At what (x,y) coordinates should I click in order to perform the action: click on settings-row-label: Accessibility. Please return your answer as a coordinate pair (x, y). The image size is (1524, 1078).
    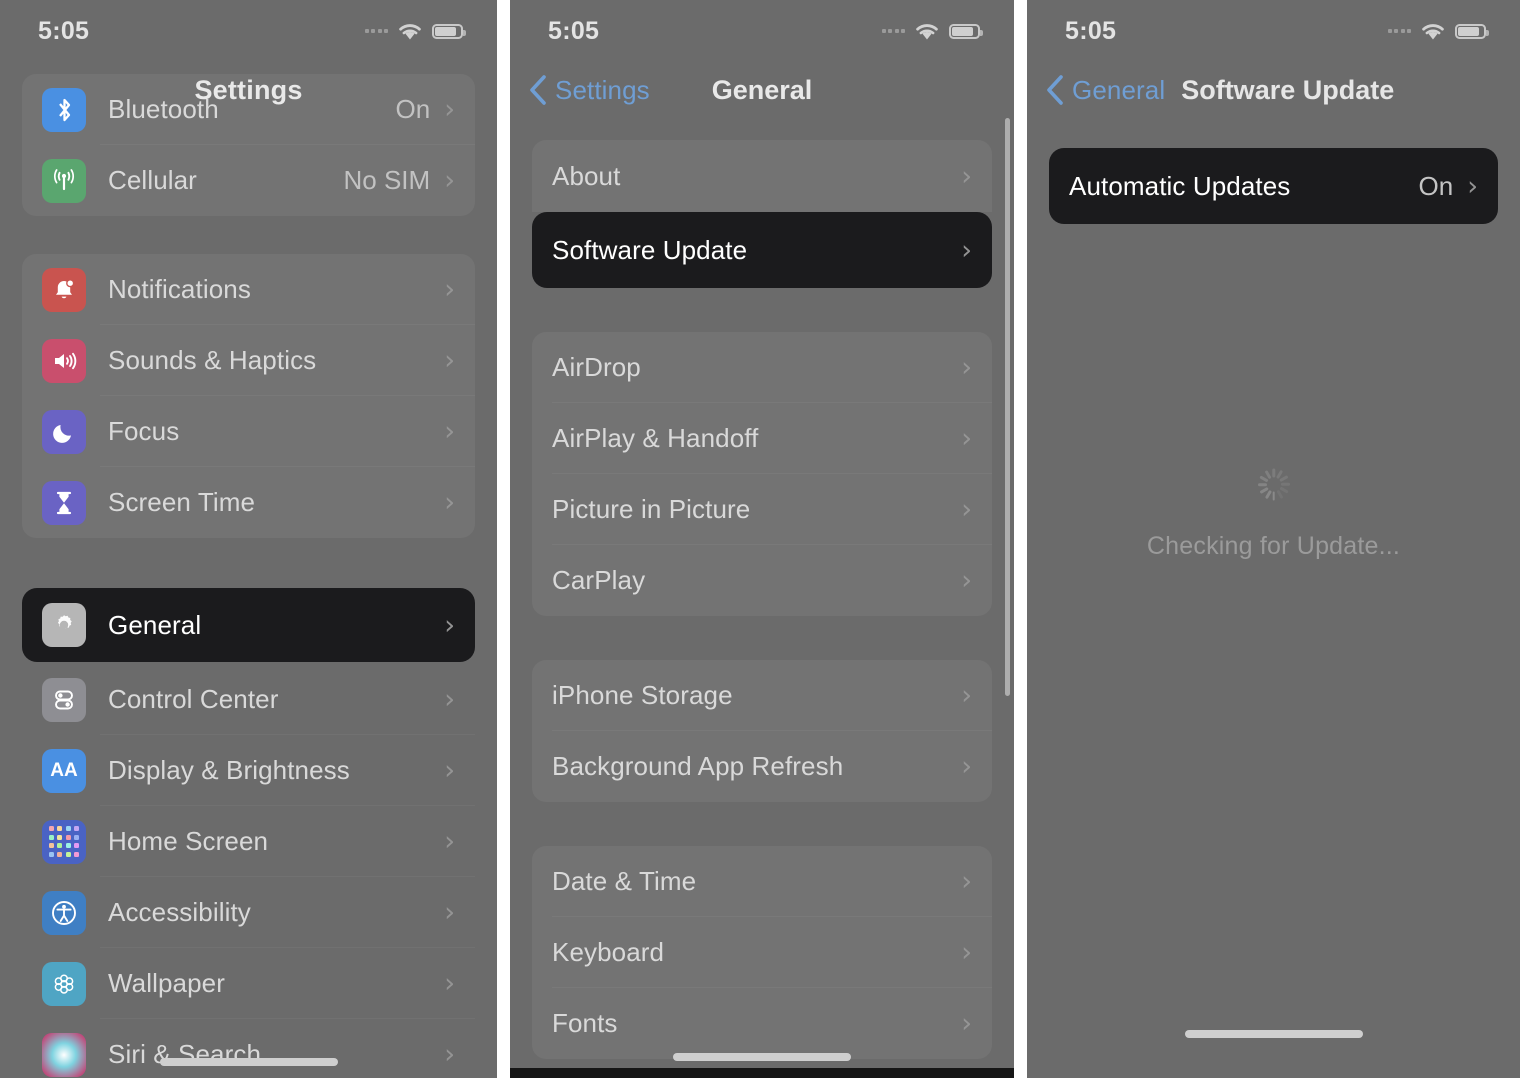
    Looking at the image, I should click on (179, 912).